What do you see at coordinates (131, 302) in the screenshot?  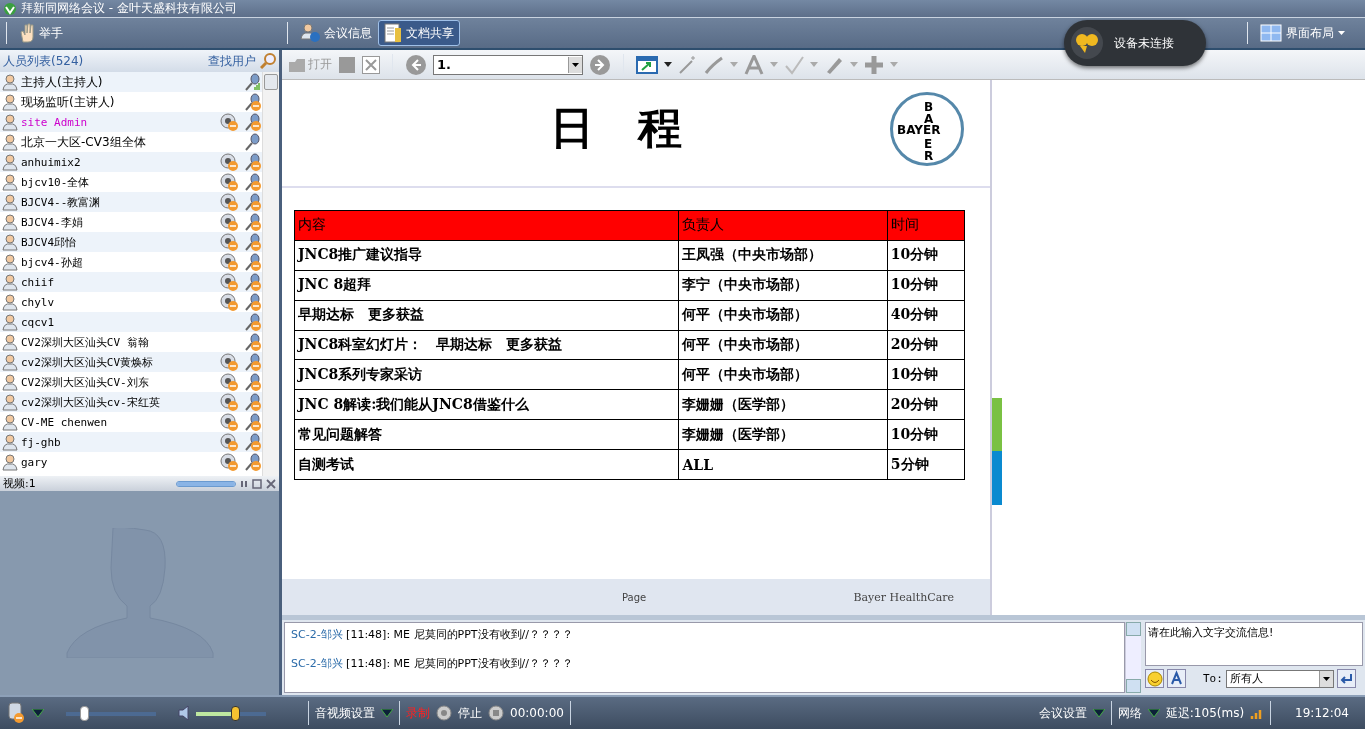 I see `participant-row: chylv` at bounding box center [131, 302].